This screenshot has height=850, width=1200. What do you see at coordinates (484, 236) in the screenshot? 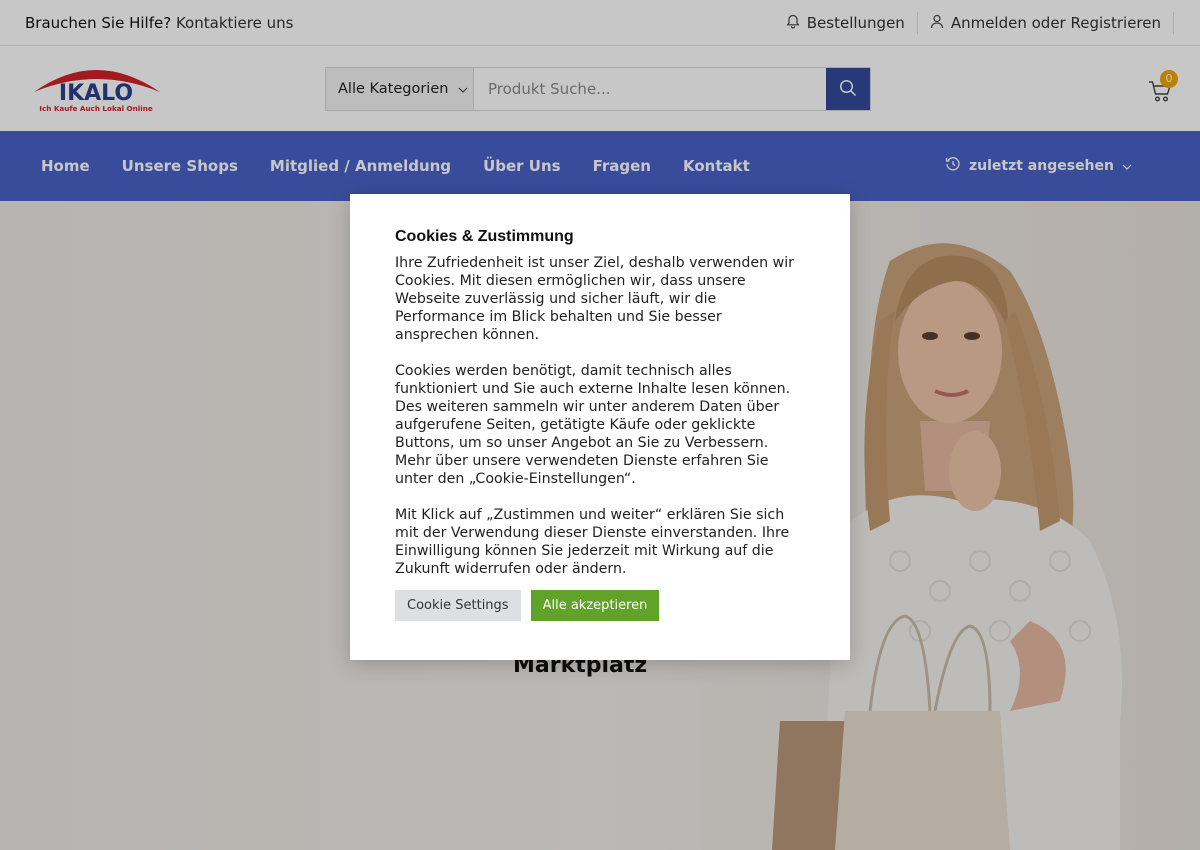
I see `cookie-title: Cookies & Zustimmung` at bounding box center [484, 236].